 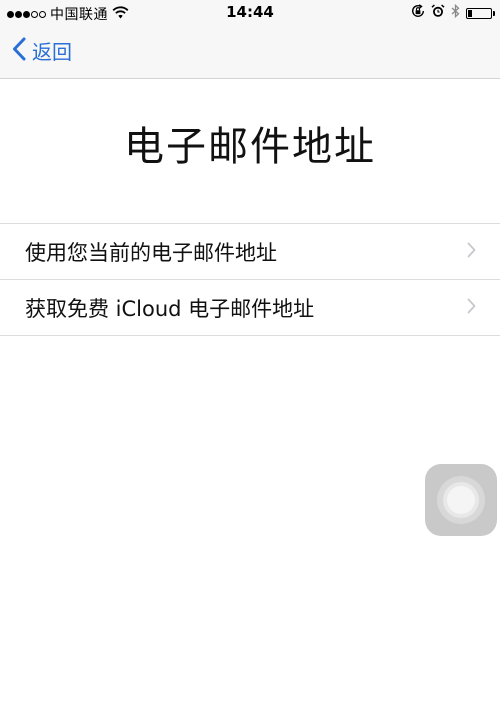 I want to click on chevron-left-icon, so click(x=19, y=51).